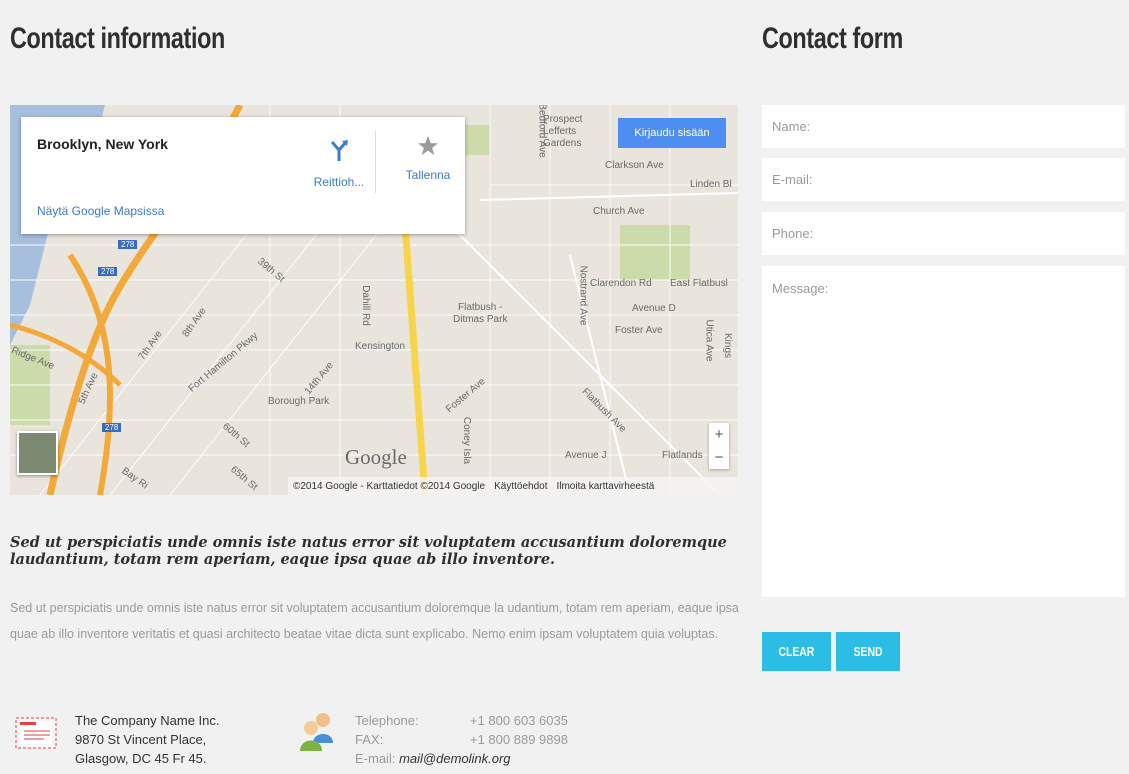  Describe the element at coordinates (389, 486) in the screenshot. I see `attribution-text: ©2014 Google - Karttatiedot ©2014 Google` at that location.